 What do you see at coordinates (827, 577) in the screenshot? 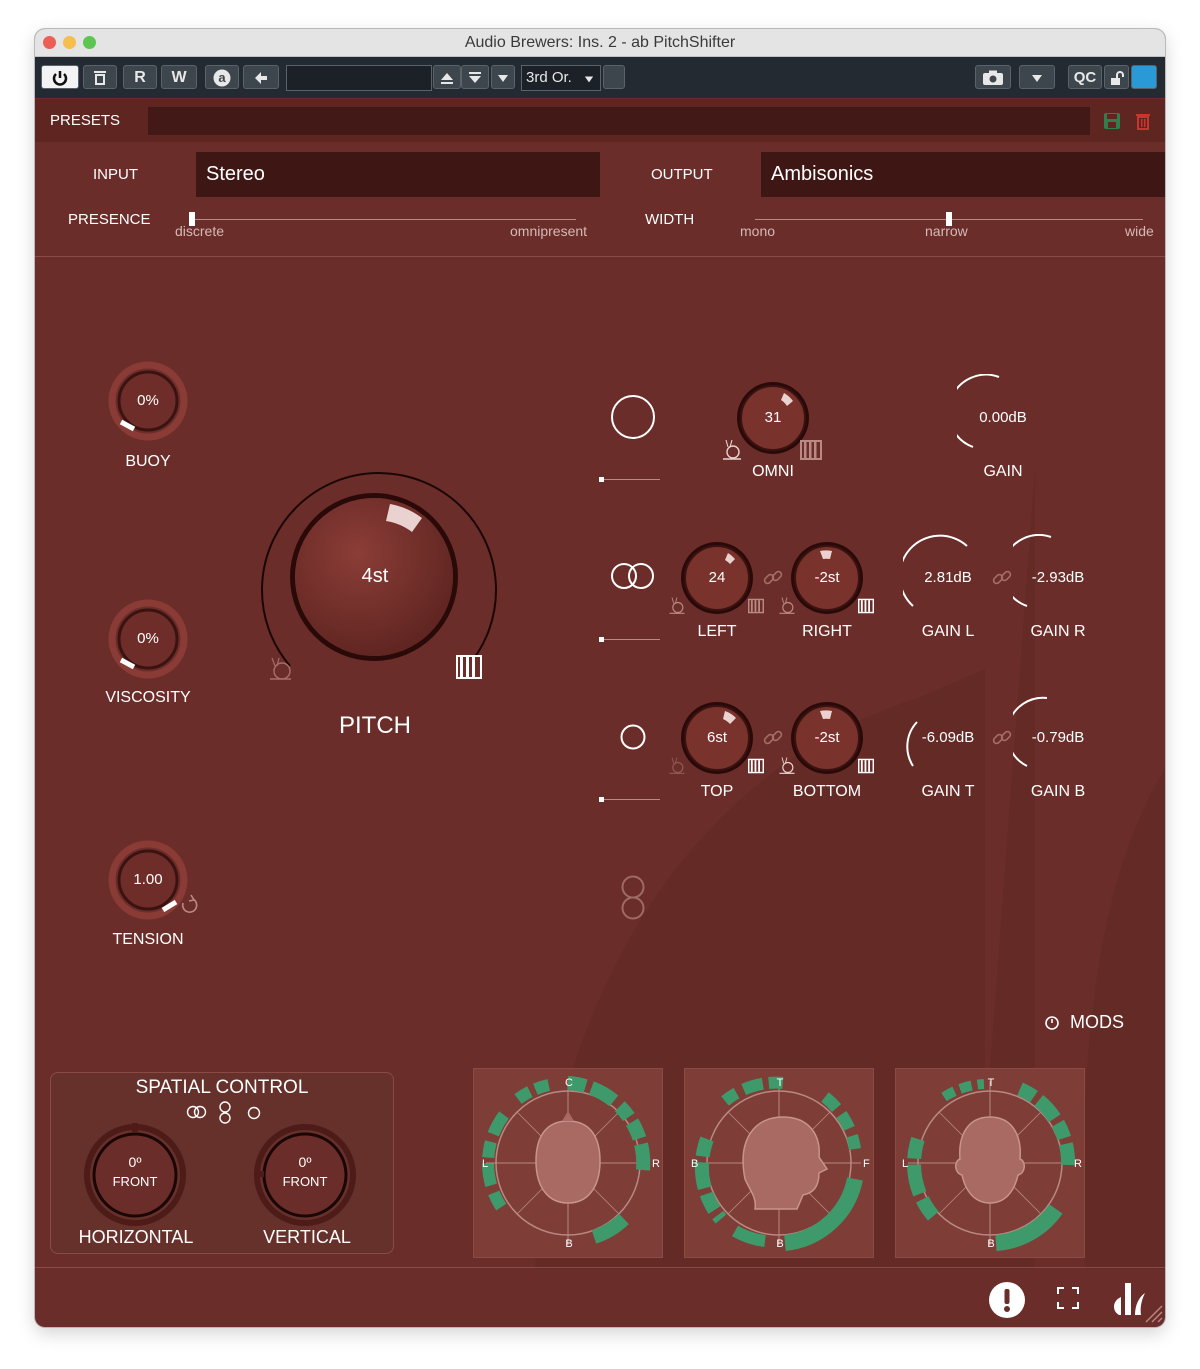
I see `right-value: -2st` at bounding box center [827, 577].